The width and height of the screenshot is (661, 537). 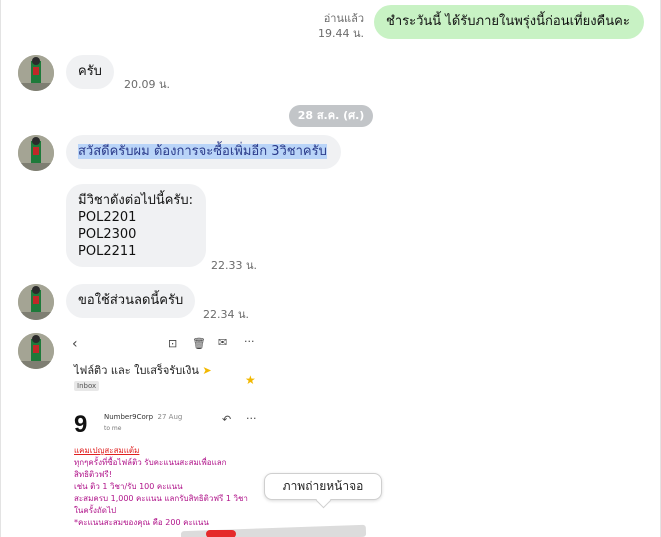 I want to click on screenshot-tooltip: ภาพถ่ายหน้าจอ, so click(x=323, y=486).